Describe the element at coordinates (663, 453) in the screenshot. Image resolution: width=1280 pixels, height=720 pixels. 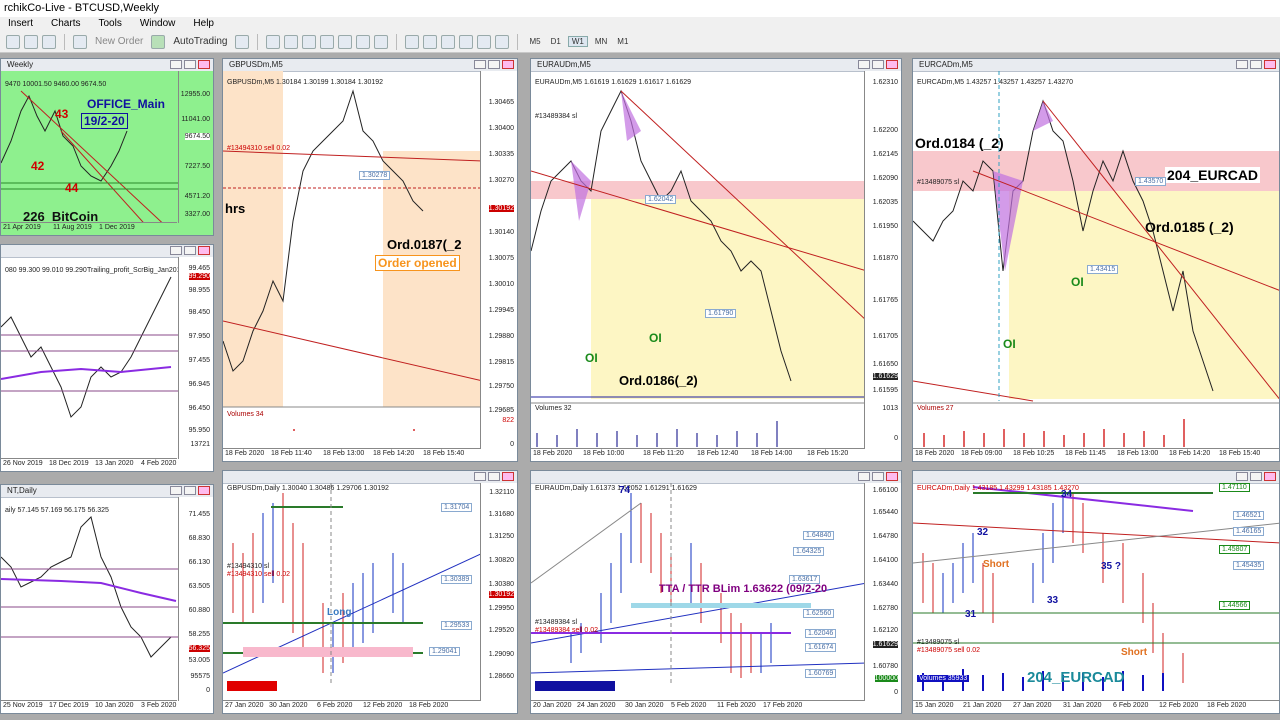
I see `x-tick: 18 Feb 11:20` at that location.